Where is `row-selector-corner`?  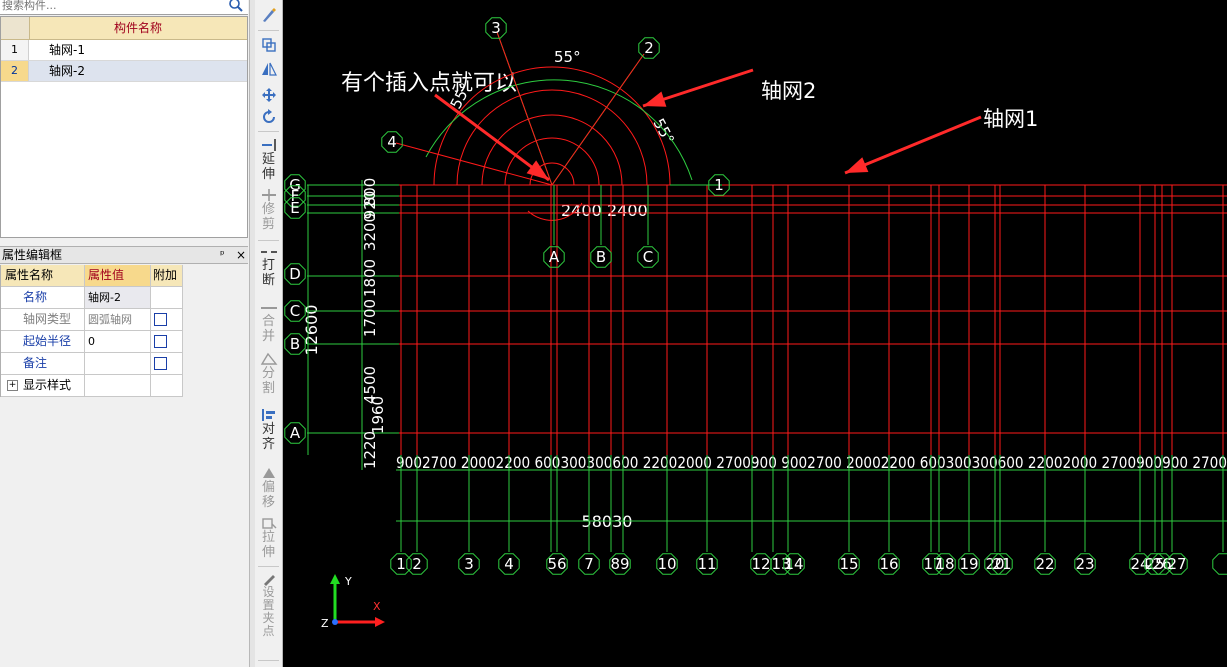 row-selector-corner is located at coordinates (15, 28).